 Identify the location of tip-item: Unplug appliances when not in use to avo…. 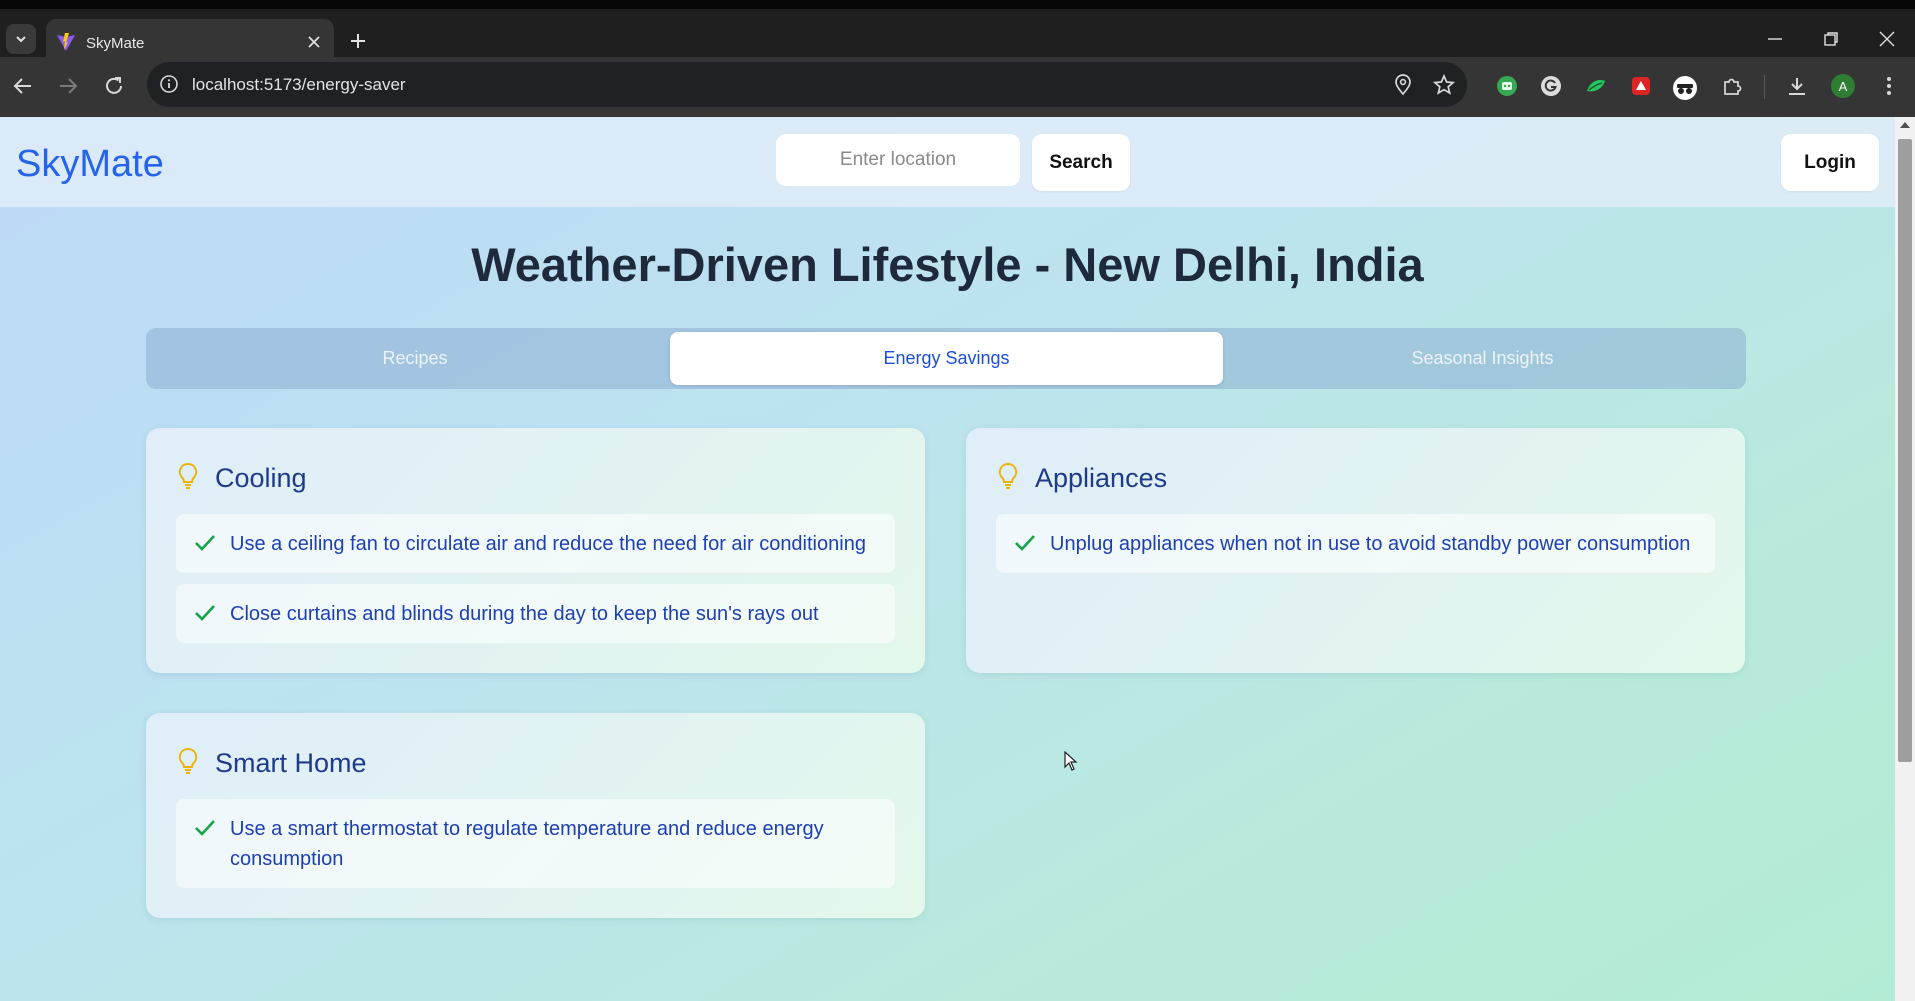
(1355, 543).